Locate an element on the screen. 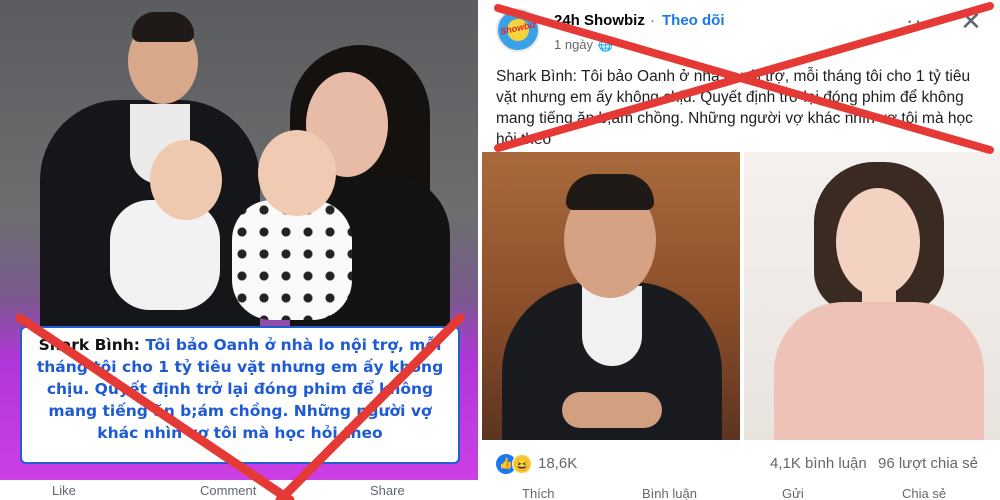  globe-icon: 🌐 is located at coordinates (605, 45).